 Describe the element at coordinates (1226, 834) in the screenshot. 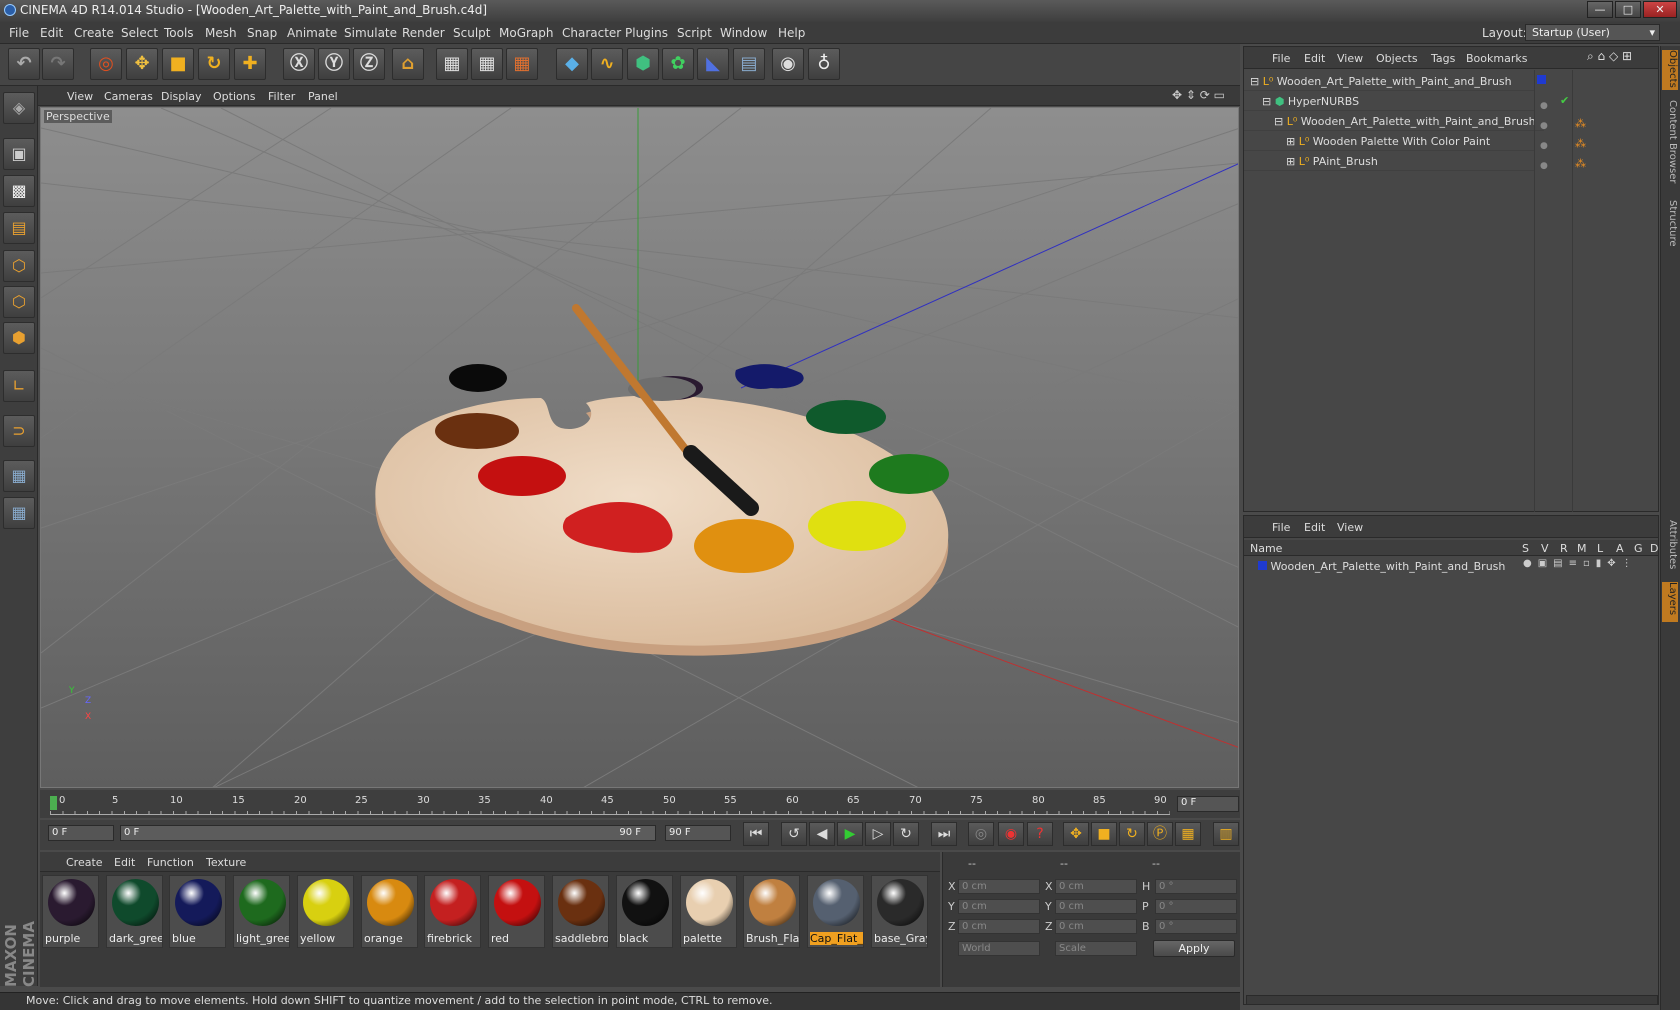

I see `timeline-view-icon: ▥` at that location.